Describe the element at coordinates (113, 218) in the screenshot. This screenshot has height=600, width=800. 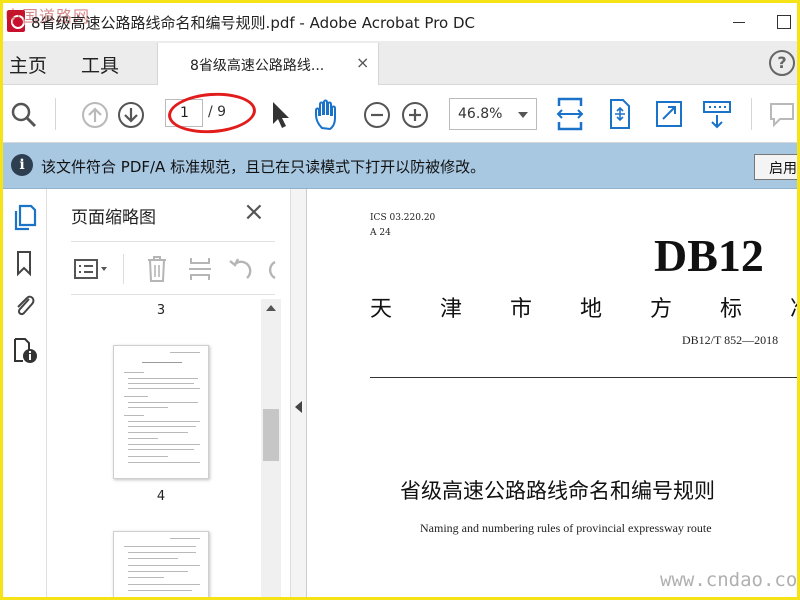
I see `panel-title: 页面缩略图` at that location.